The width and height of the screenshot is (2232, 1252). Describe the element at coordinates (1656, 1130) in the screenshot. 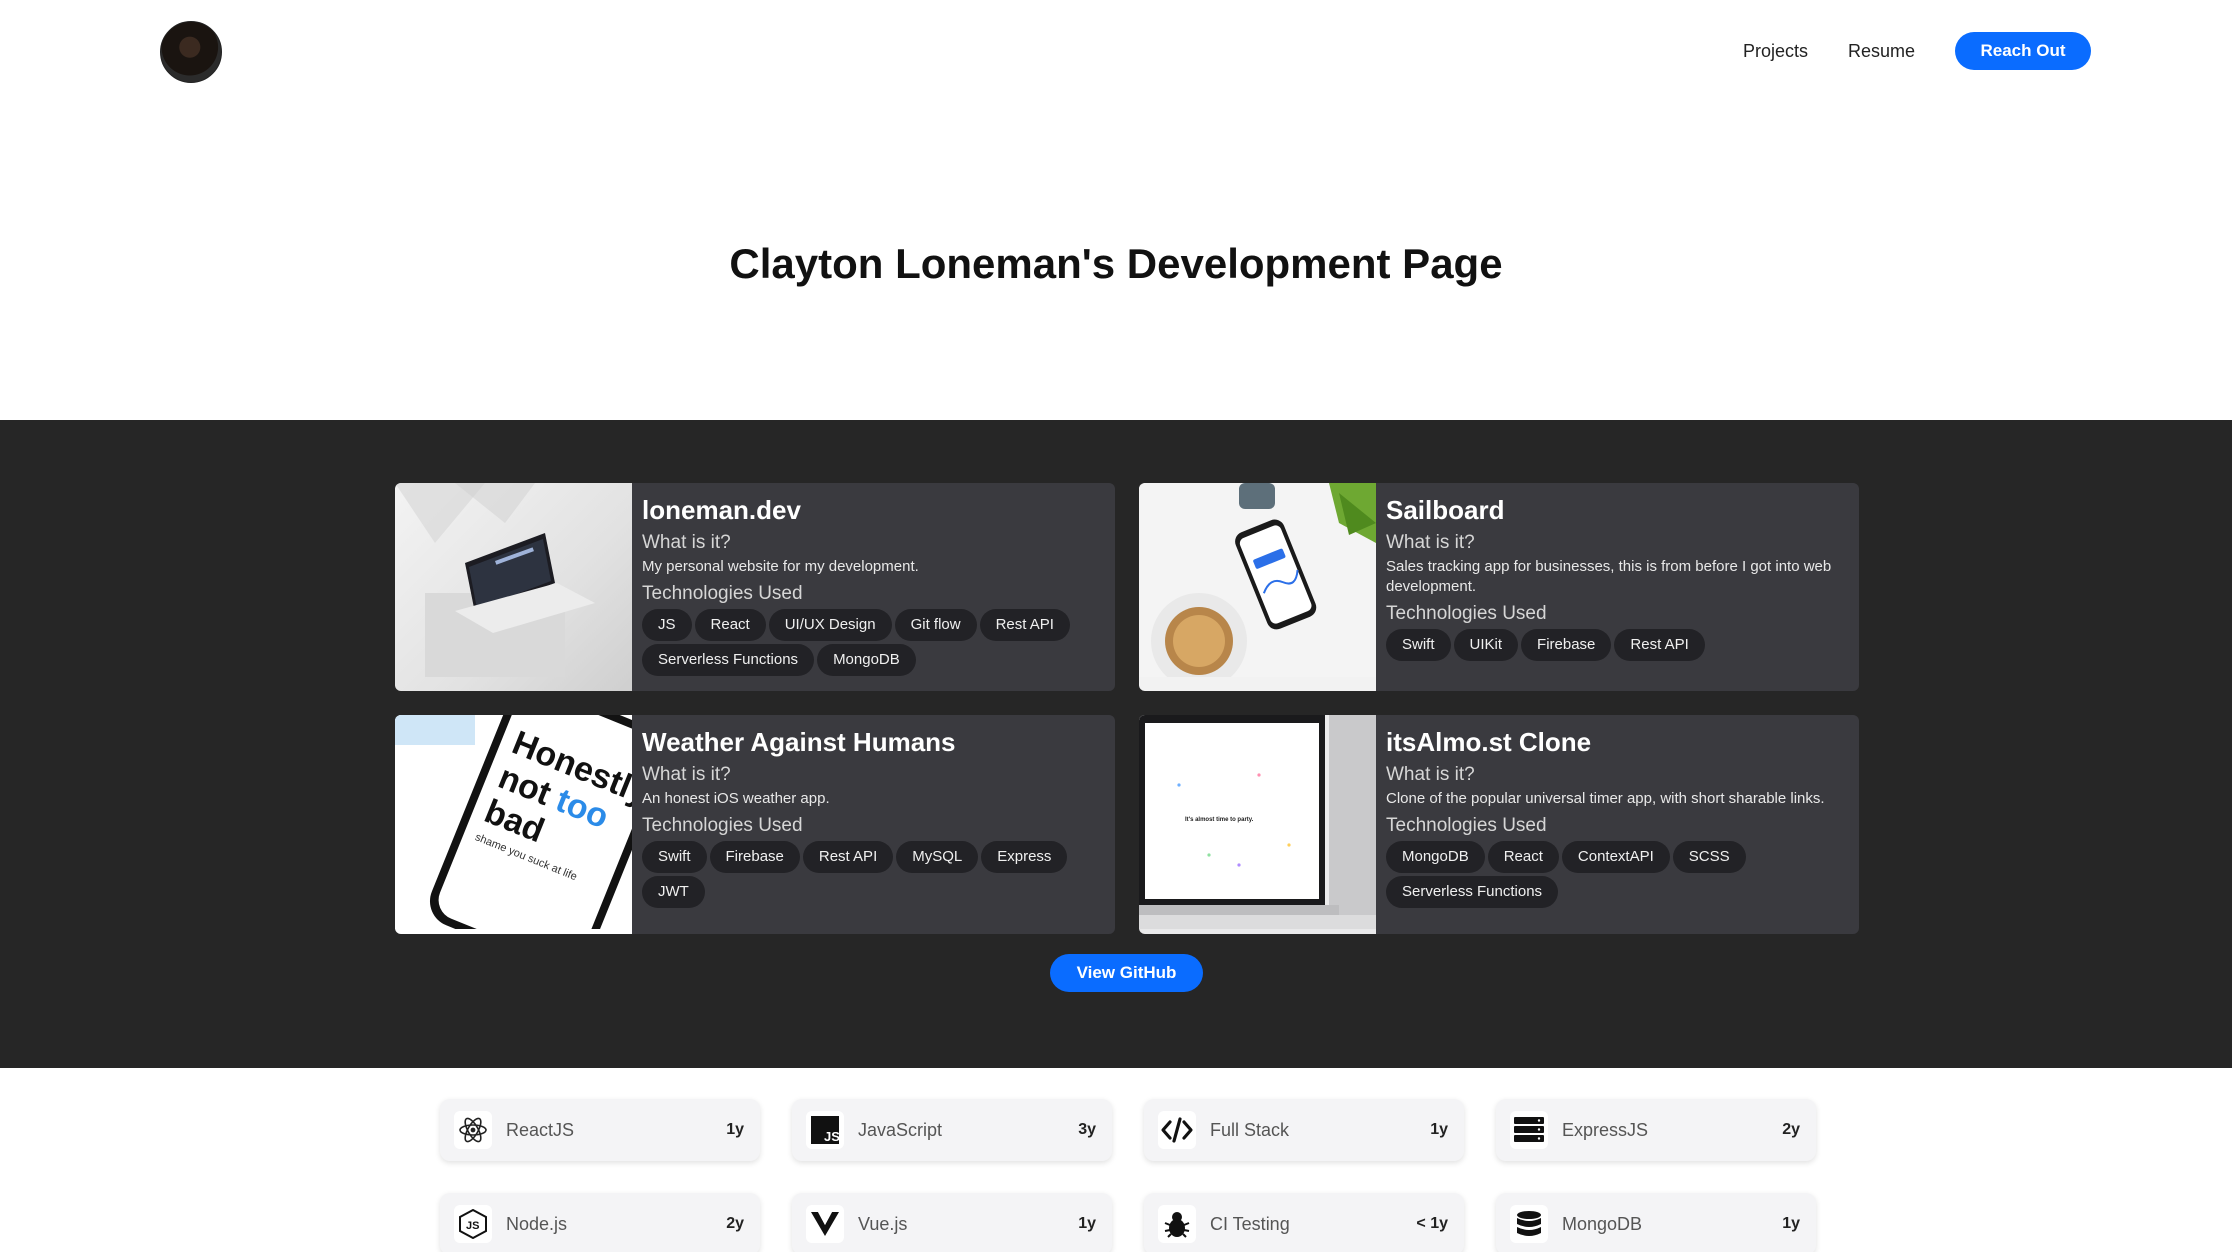

I see `skill-card-expressjs: ExpressJS 2y` at that location.